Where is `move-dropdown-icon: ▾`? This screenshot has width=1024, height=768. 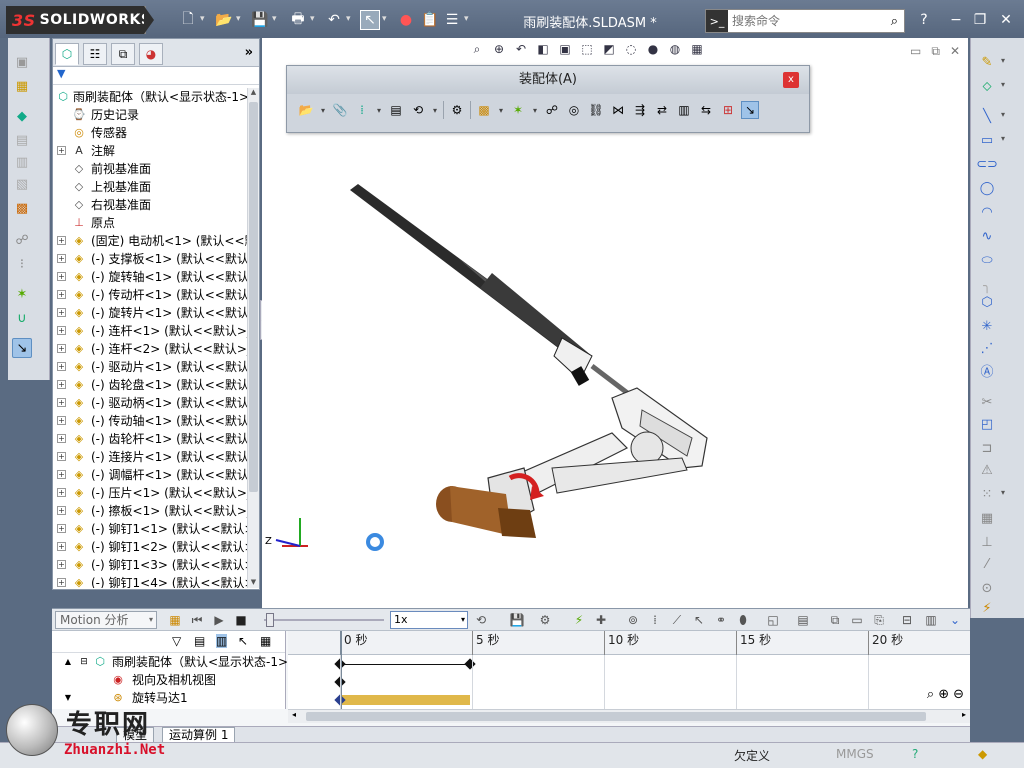
move-dropdown-icon: ▾ is located at coordinates (435, 110).